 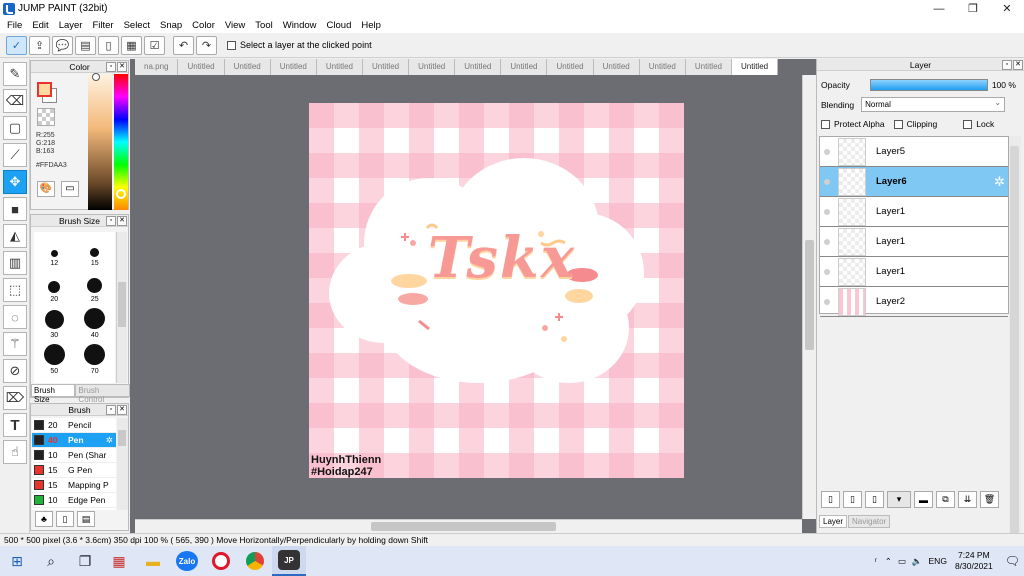 What do you see at coordinates (187, 561) in the screenshot?
I see `zalo-button: Zalo` at bounding box center [187, 561].